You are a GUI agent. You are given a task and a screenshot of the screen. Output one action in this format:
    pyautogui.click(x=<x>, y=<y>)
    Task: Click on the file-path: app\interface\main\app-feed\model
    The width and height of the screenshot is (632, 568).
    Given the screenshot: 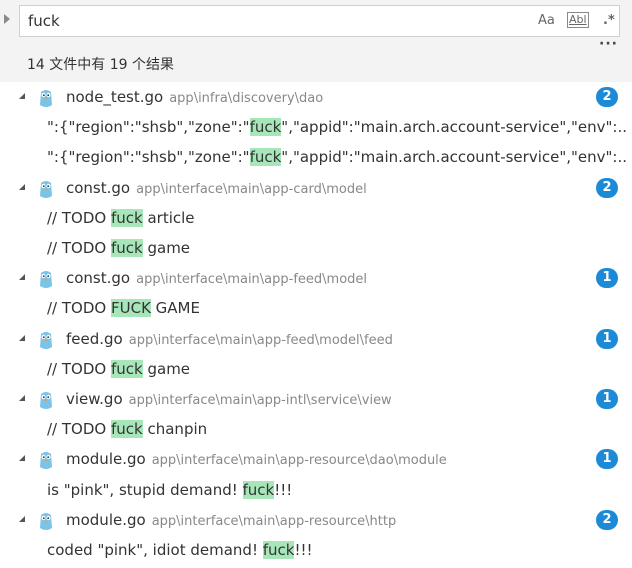 What is the action you would take?
    pyautogui.click(x=252, y=280)
    